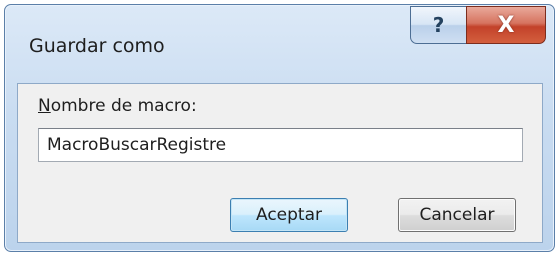  Describe the element at coordinates (44, 106) in the screenshot. I see `macro-name-label-accesskey: N` at that location.